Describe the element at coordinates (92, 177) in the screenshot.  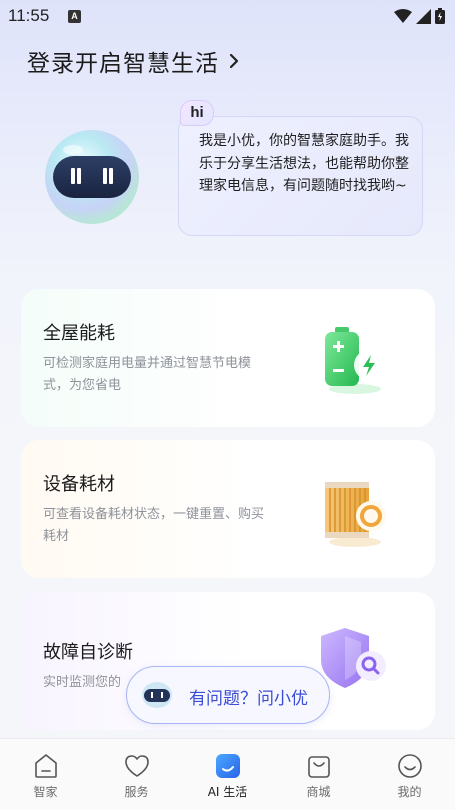
I see `robot-avatar-icon` at that location.